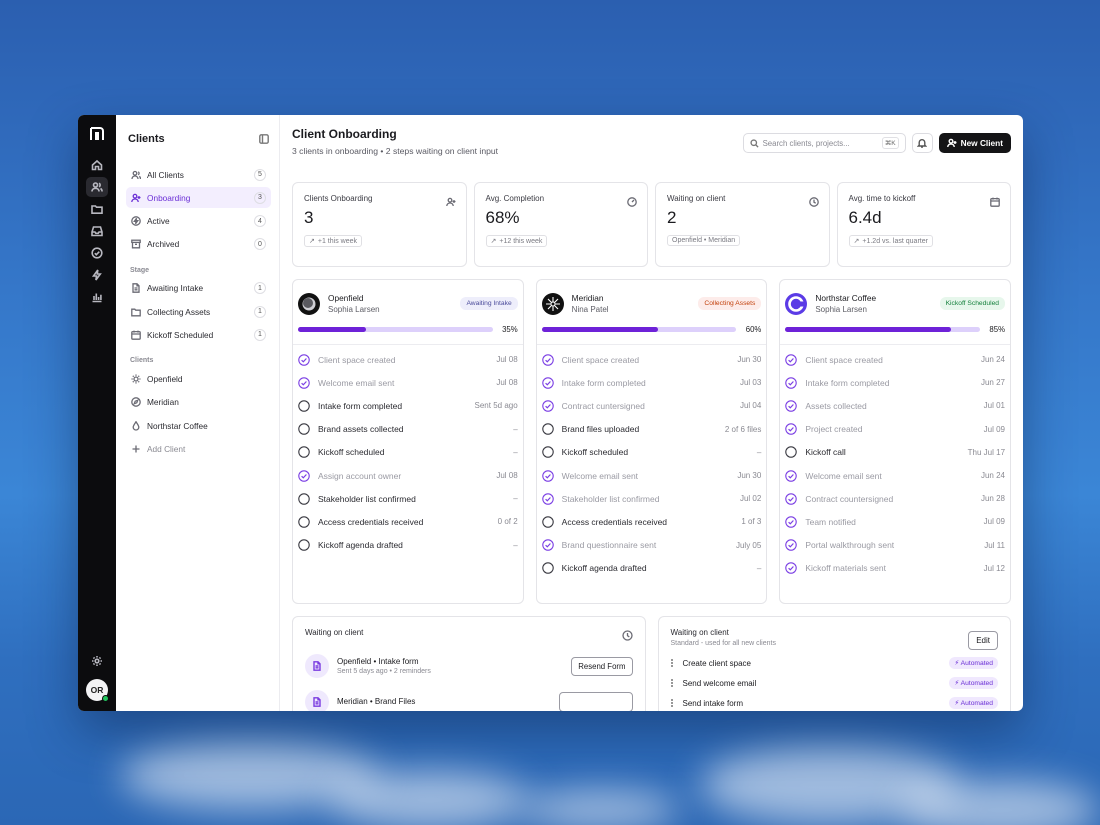 The image size is (1100, 825). Describe the element at coordinates (198, 402) in the screenshot. I see `sidebar-item-meridian: Meridian` at that location.